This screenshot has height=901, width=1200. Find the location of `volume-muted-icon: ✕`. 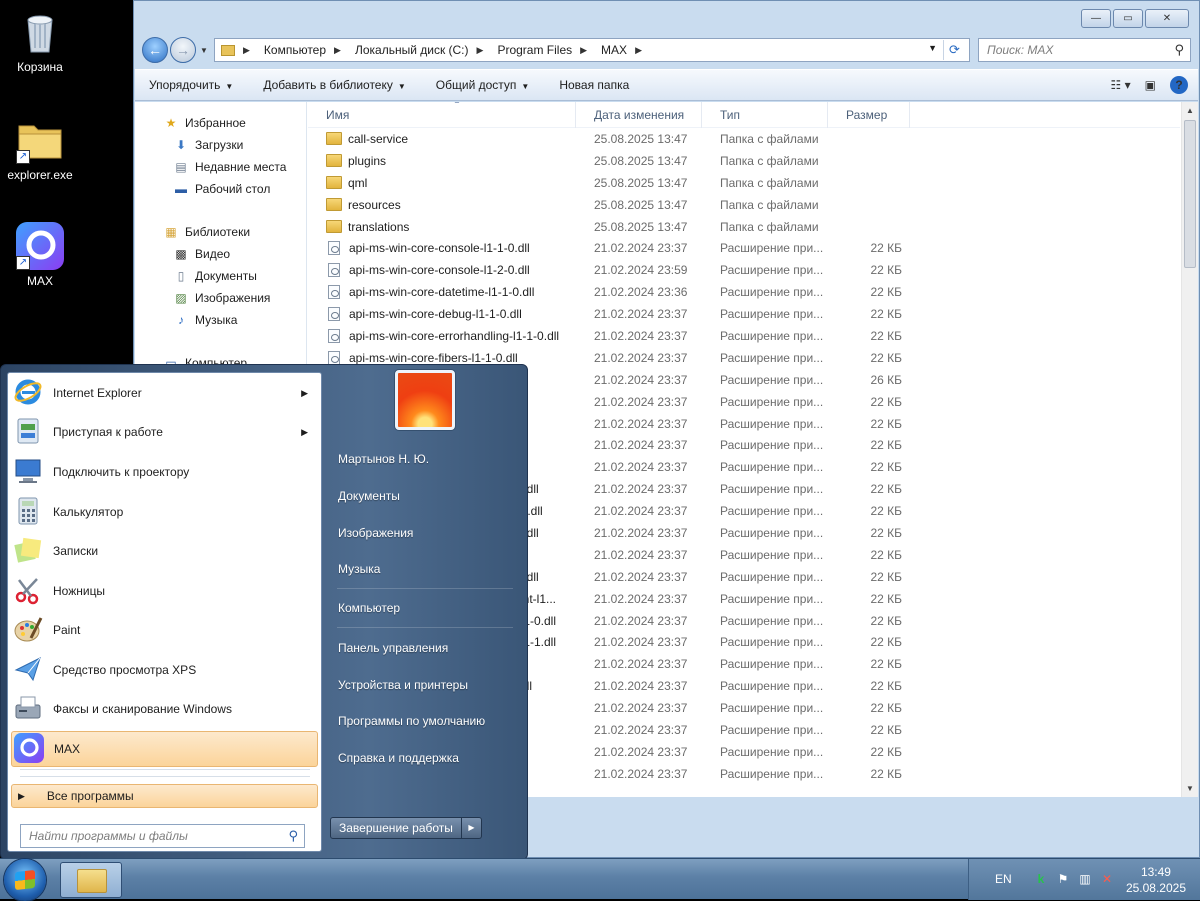

volume-muted-icon: ✕ is located at coordinates (1107, 879).